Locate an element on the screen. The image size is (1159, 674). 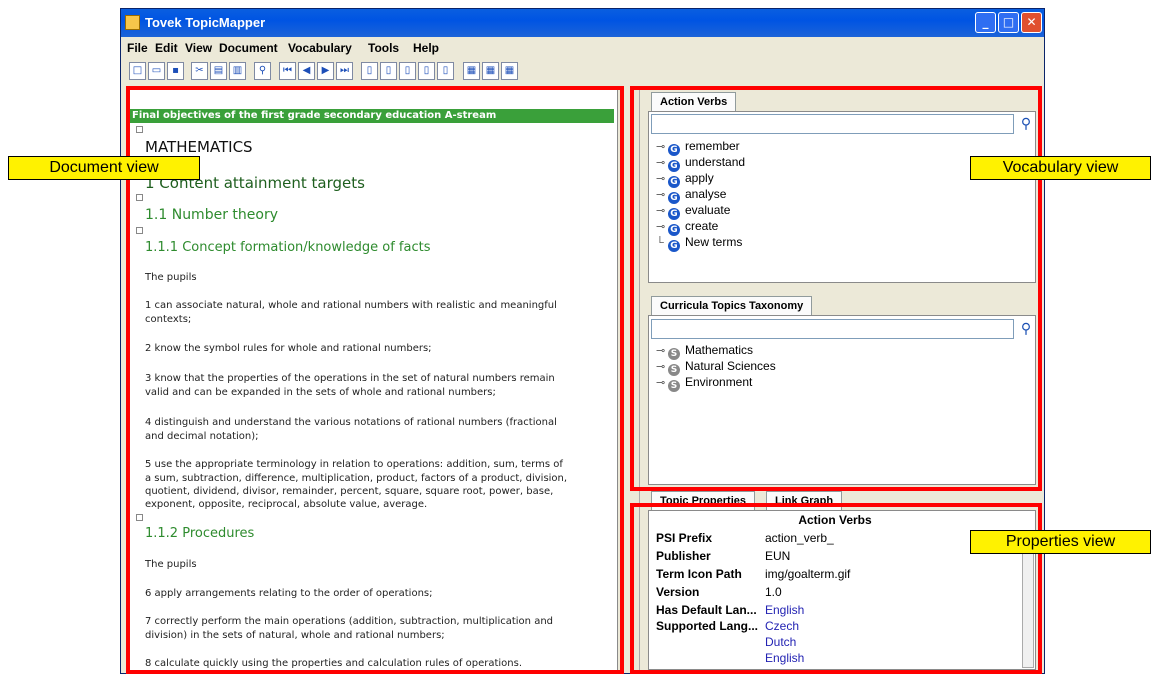
properties-view-label: Properties view is located at coordinates (1060, 542).